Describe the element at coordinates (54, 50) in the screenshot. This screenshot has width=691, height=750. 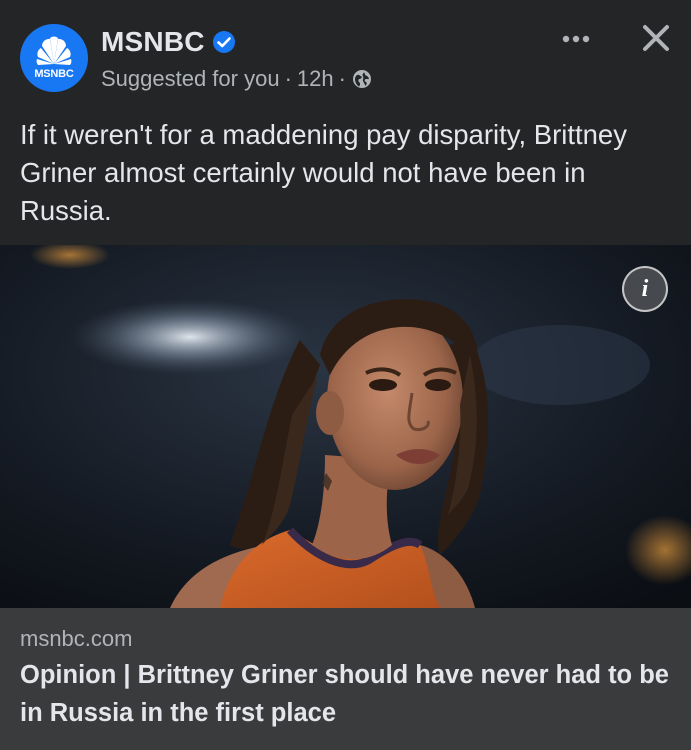
I see `peacock-logo-icon` at that location.